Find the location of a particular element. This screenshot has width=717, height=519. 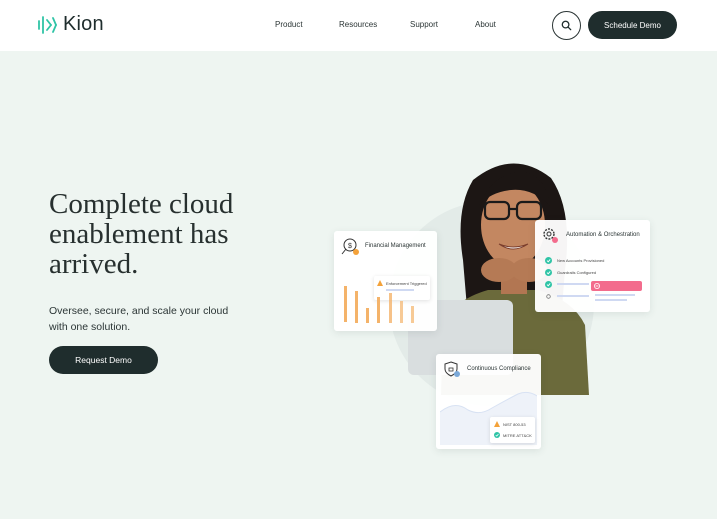

automation-item-1: New Accounts Provisioned is located at coordinates (581, 260).